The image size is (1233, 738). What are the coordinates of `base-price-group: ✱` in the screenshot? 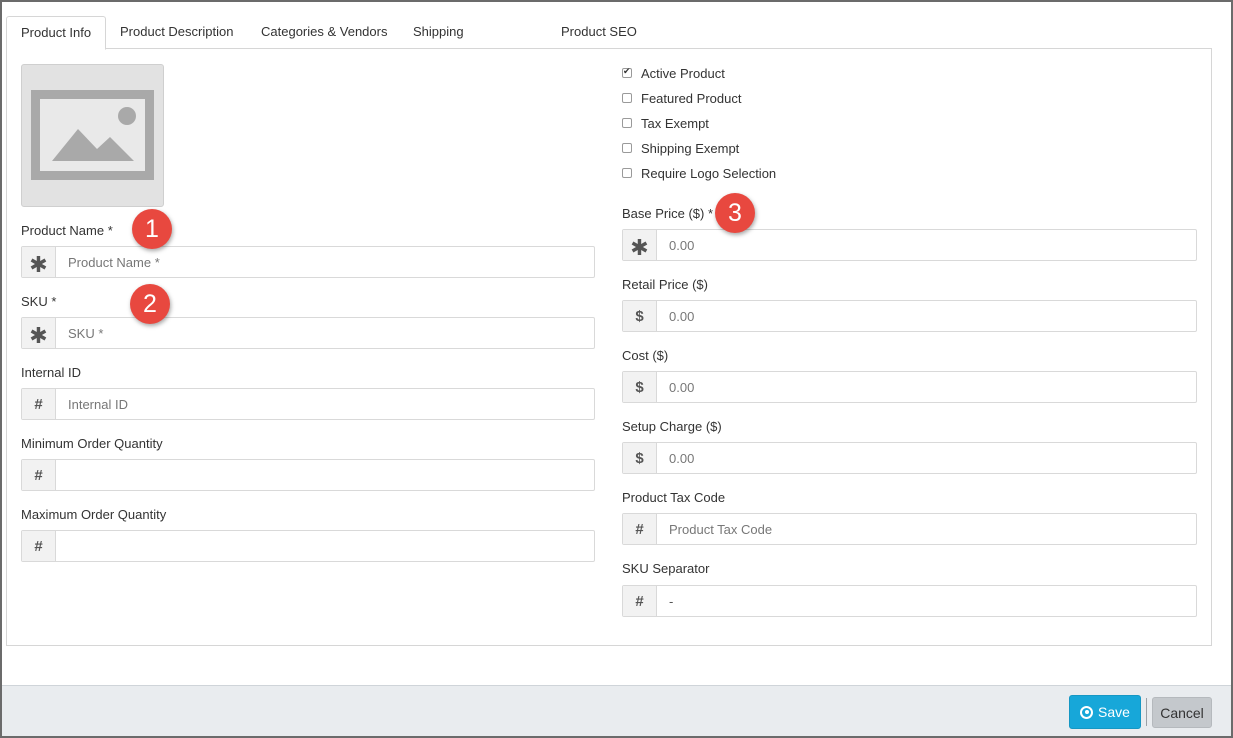 It's located at (909, 245).